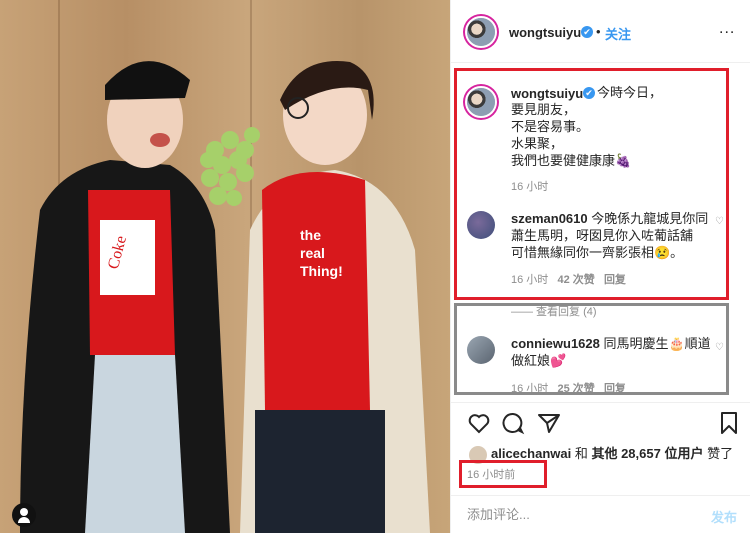  I want to click on highlight-box-grey, so click(591, 349).